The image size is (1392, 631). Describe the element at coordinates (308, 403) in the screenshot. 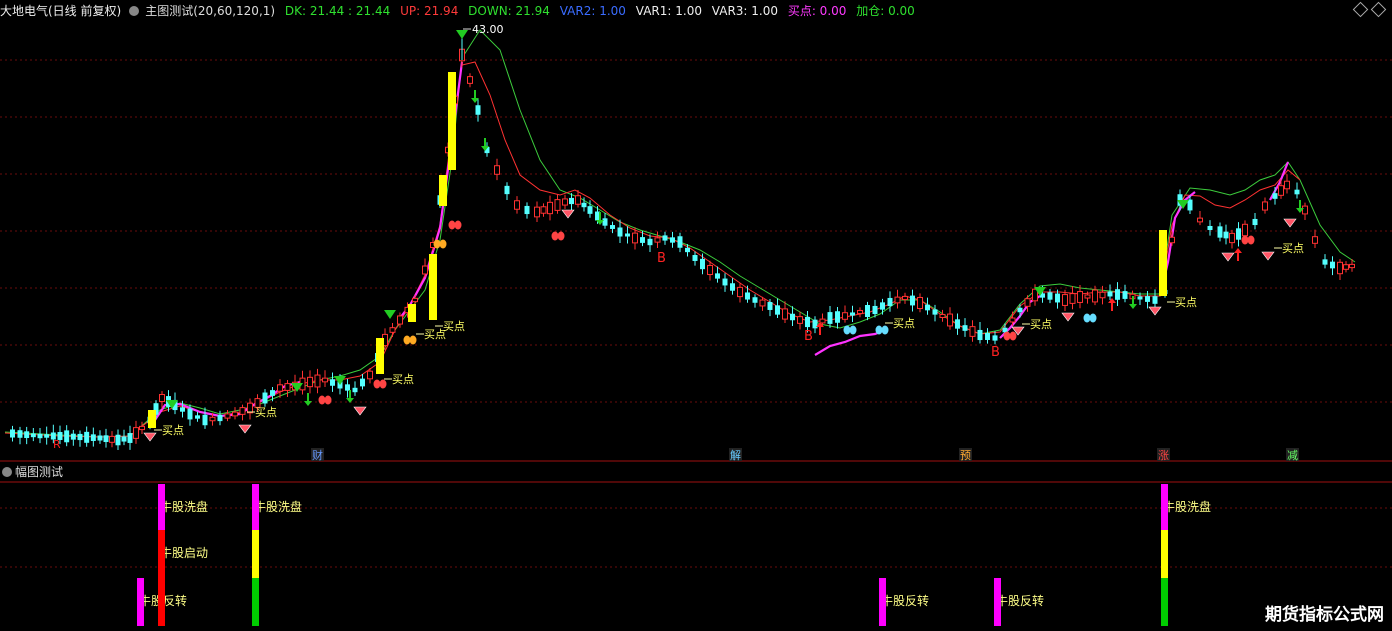

I see `down-arrow-head` at that location.